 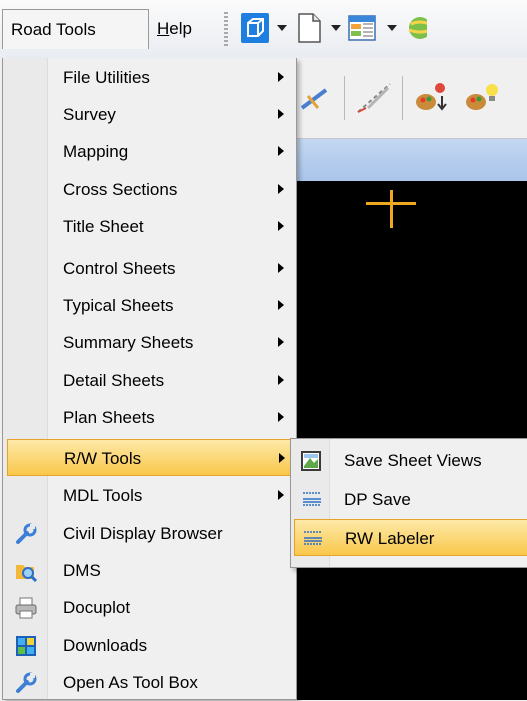 I want to click on menu-item-label: Detail Sheets, so click(x=114, y=380).